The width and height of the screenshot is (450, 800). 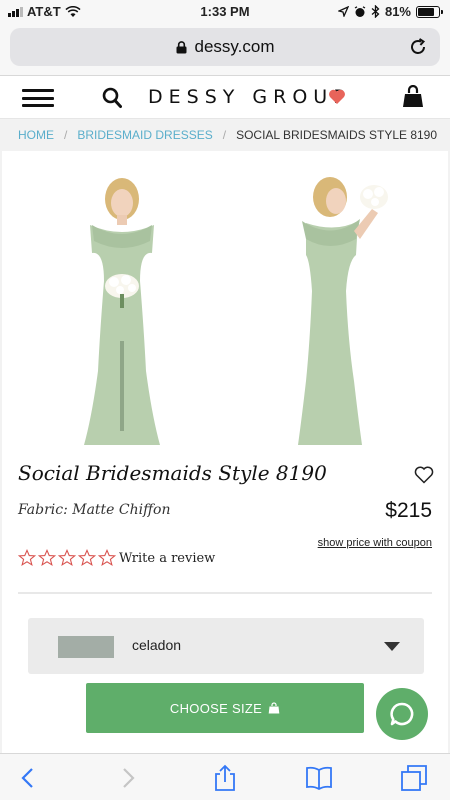 What do you see at coordinates (36, 135) in the screenshot?
I see `breadcrumb-home: HOME` at bounding box center [36, 135].